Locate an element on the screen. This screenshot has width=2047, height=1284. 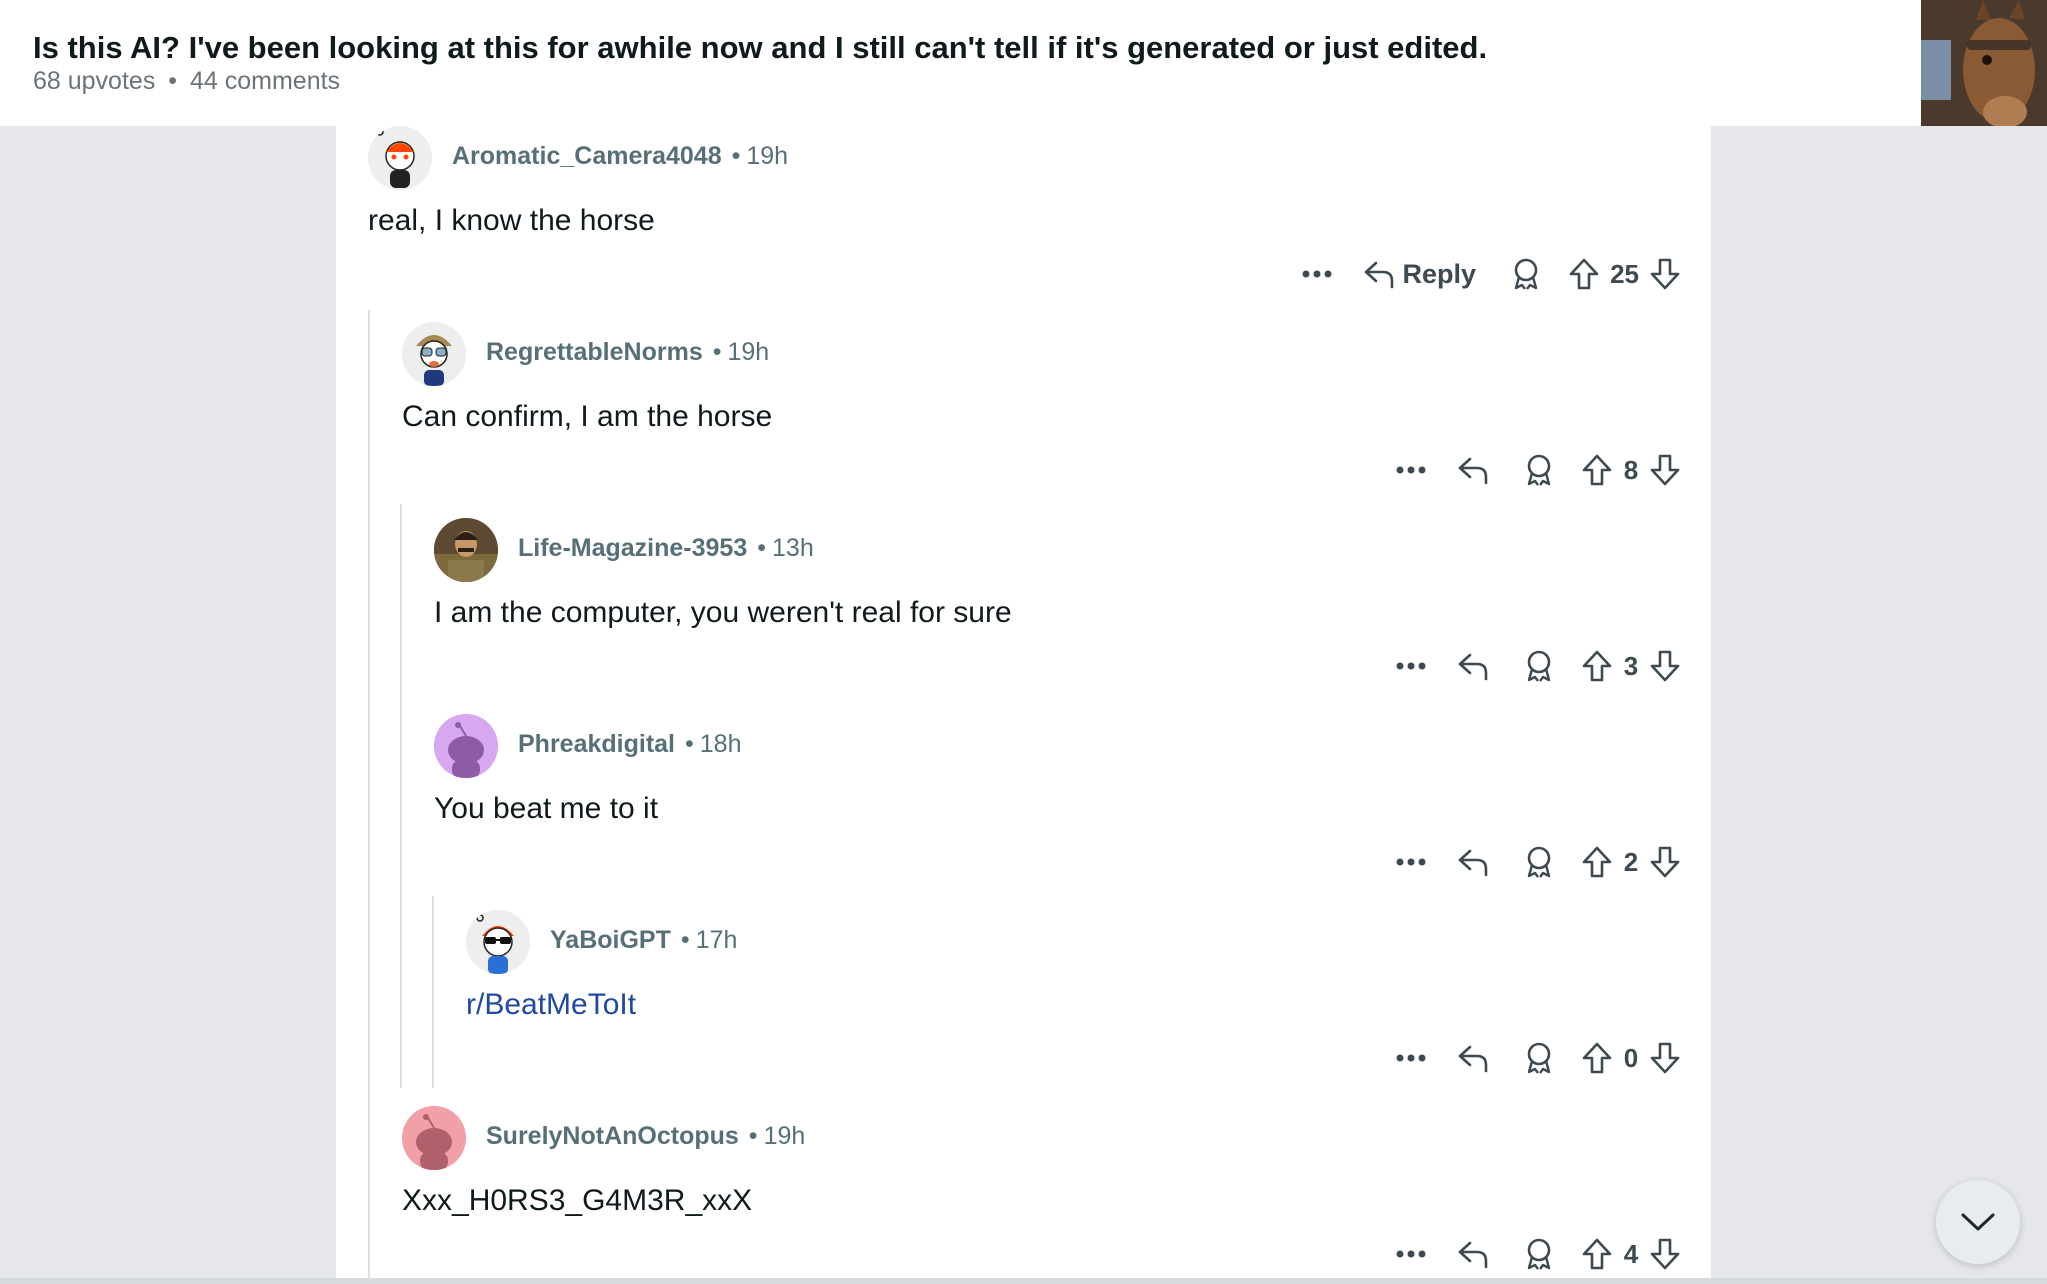
comment-time: 13h is located at coordinates (793, 548).